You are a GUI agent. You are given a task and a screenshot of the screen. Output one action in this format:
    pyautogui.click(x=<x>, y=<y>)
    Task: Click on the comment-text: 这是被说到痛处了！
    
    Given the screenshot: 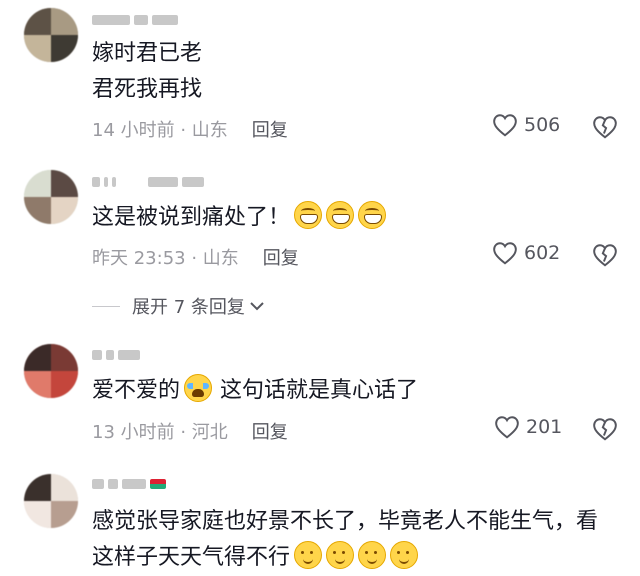 What is the action you would take?
    pyautogui.click(x=239, y=218)
    